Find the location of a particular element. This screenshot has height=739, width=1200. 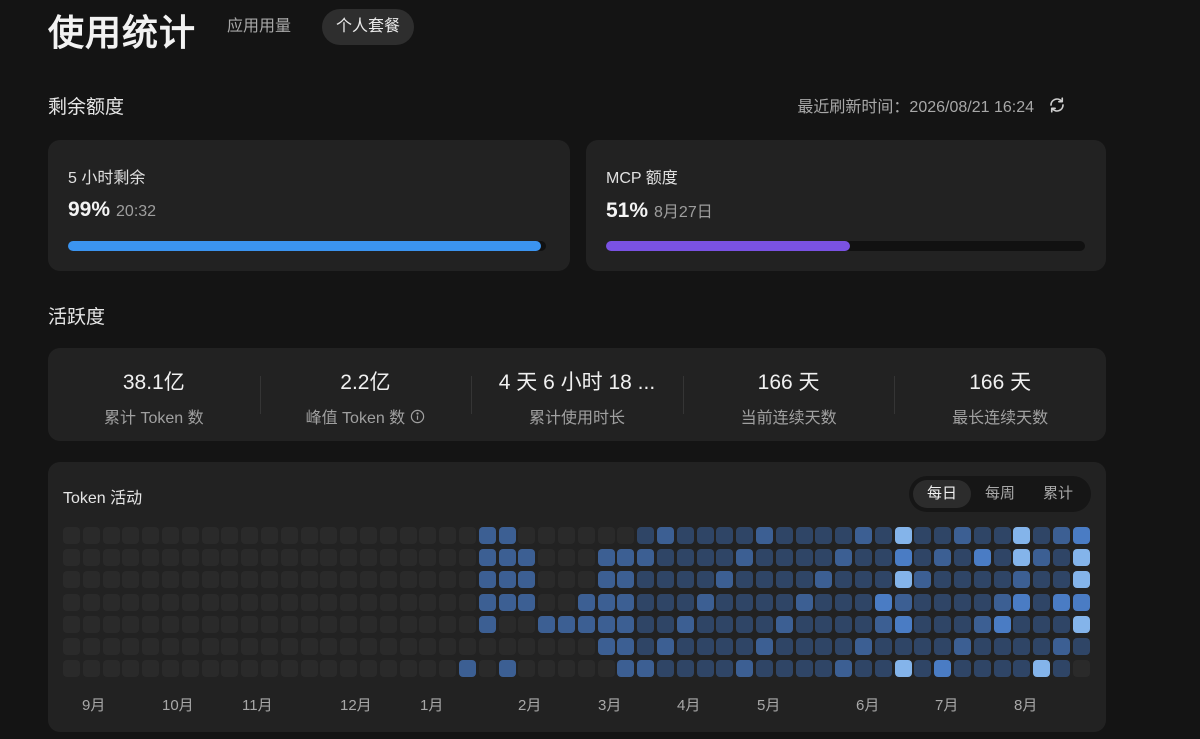

toggle-daily: 每日 is located at coordinates (941, 494).